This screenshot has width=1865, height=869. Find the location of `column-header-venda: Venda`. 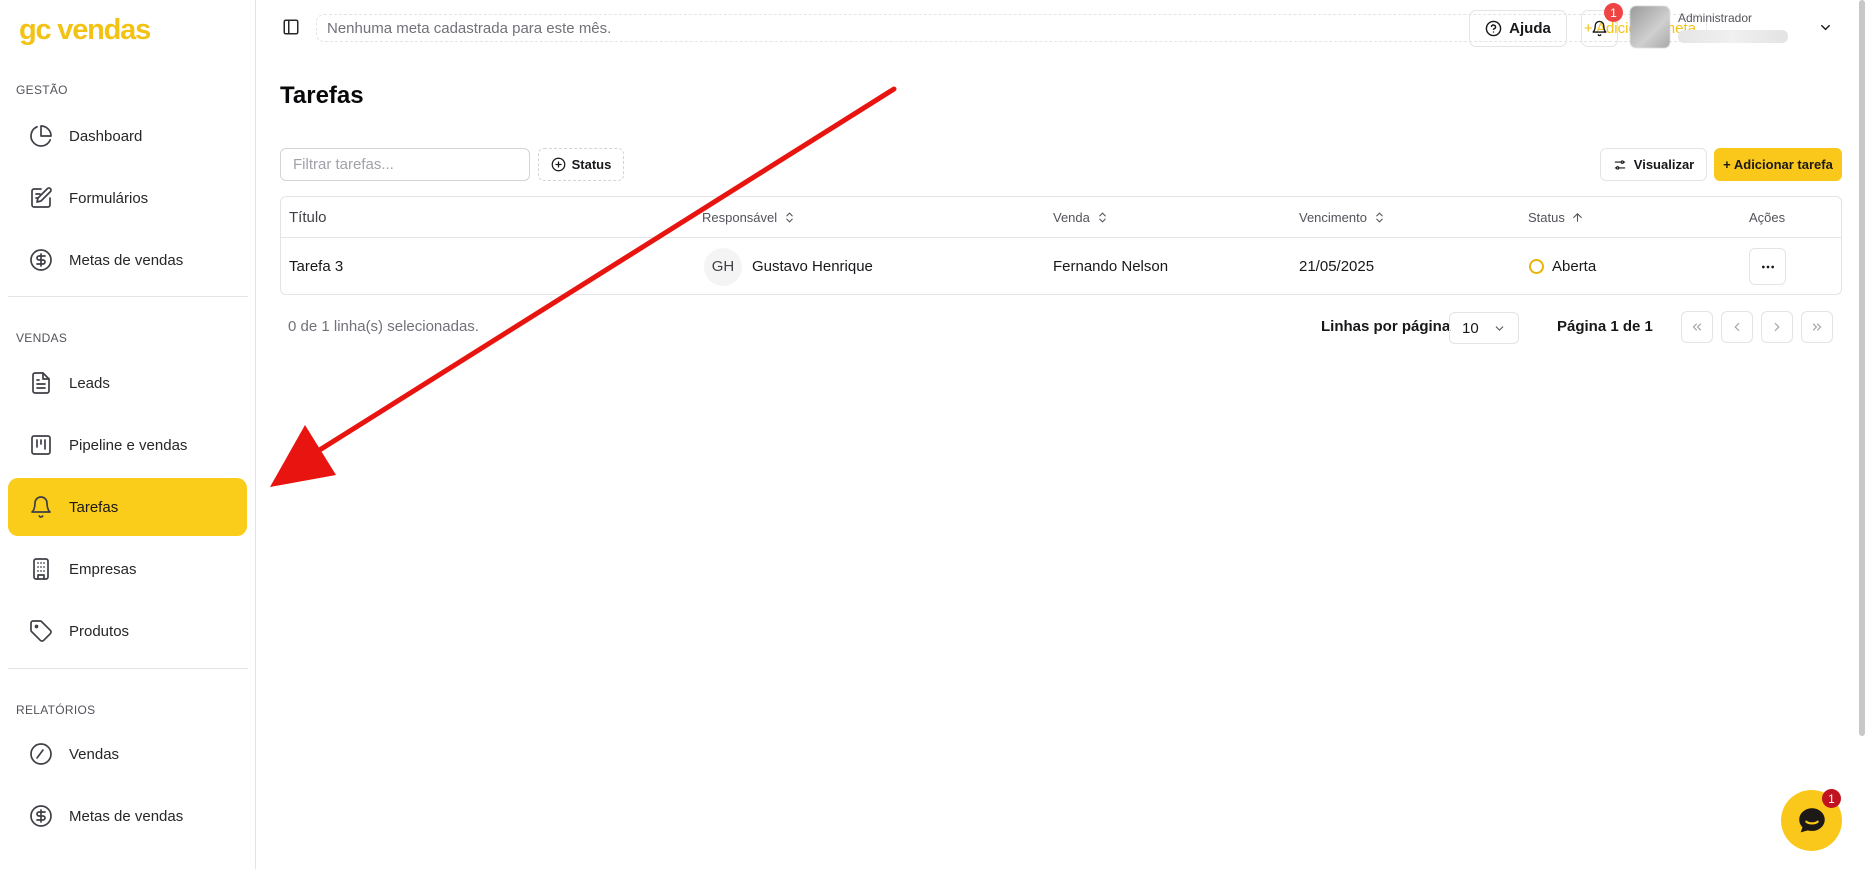

column-header-venda: Venda is located at coordinates (1081, 217).